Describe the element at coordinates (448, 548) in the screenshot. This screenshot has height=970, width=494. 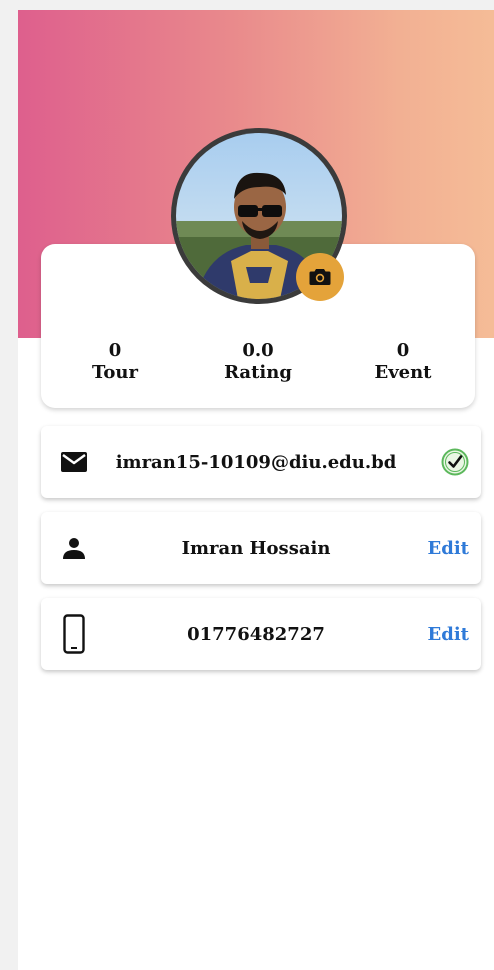
I see `edit-name-button: Edit` at that location.